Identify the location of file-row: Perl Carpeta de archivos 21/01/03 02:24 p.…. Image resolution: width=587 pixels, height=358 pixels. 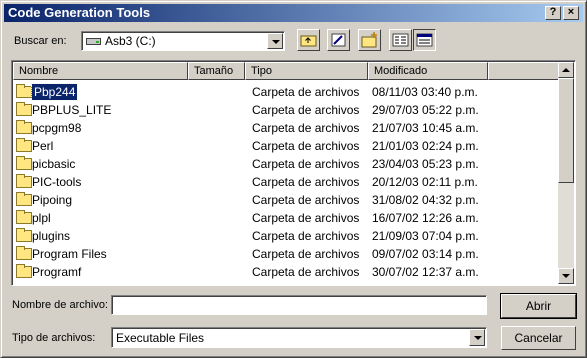
(287, 146).